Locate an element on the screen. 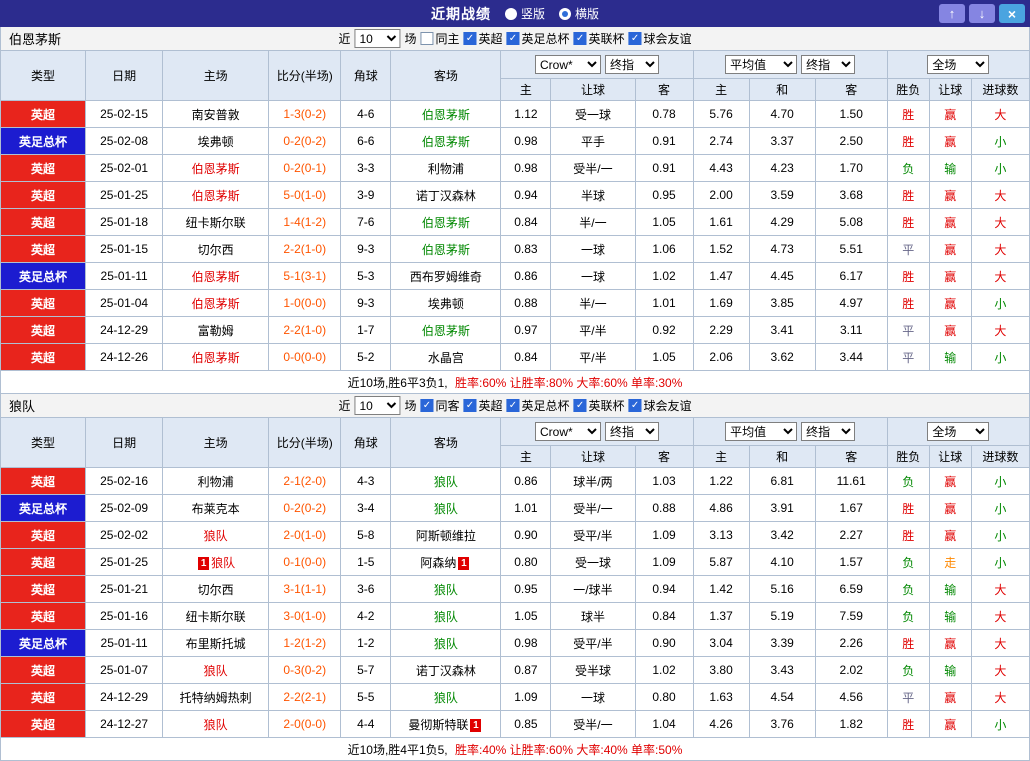 This screenshot has height=761, width=1030. score-cell: 0-2(0-1) is located at coordinates (305, 168).